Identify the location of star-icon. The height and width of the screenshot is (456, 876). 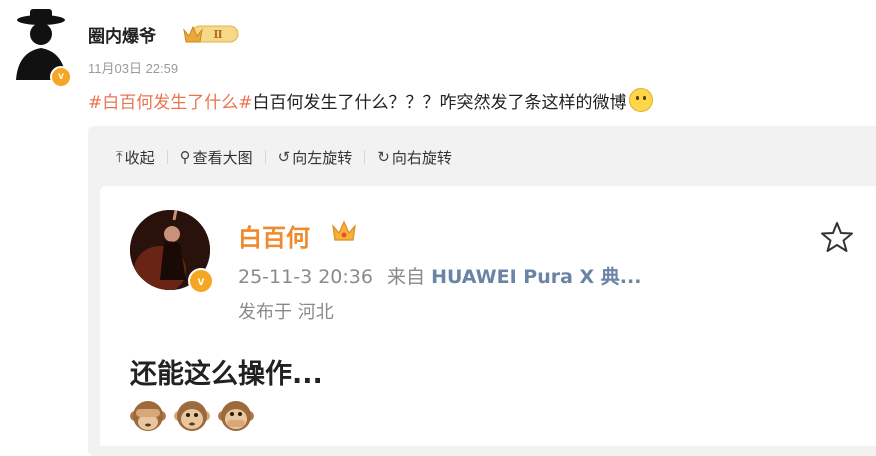
(837, 237).